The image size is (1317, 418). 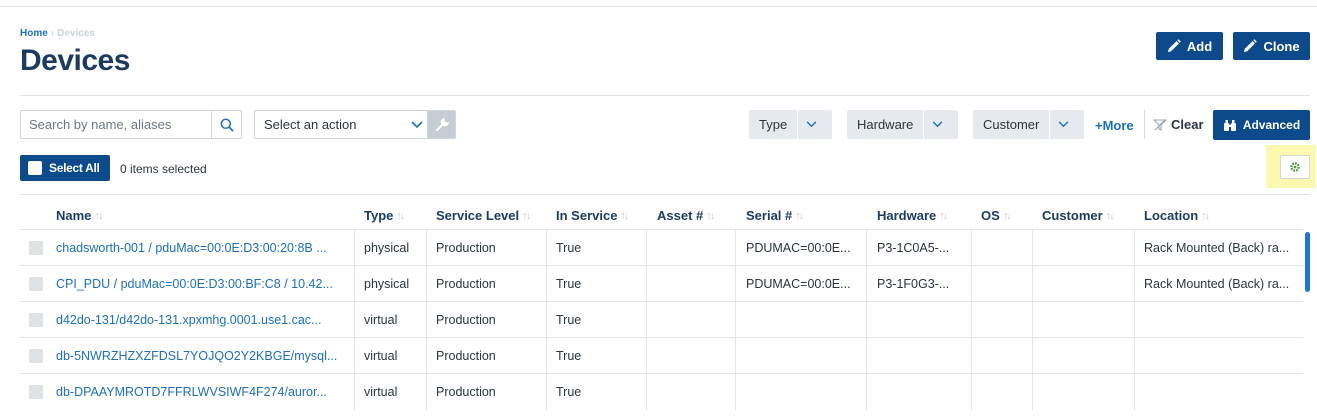 I want to click on toolbar-divider, so click(x=665, y=194).